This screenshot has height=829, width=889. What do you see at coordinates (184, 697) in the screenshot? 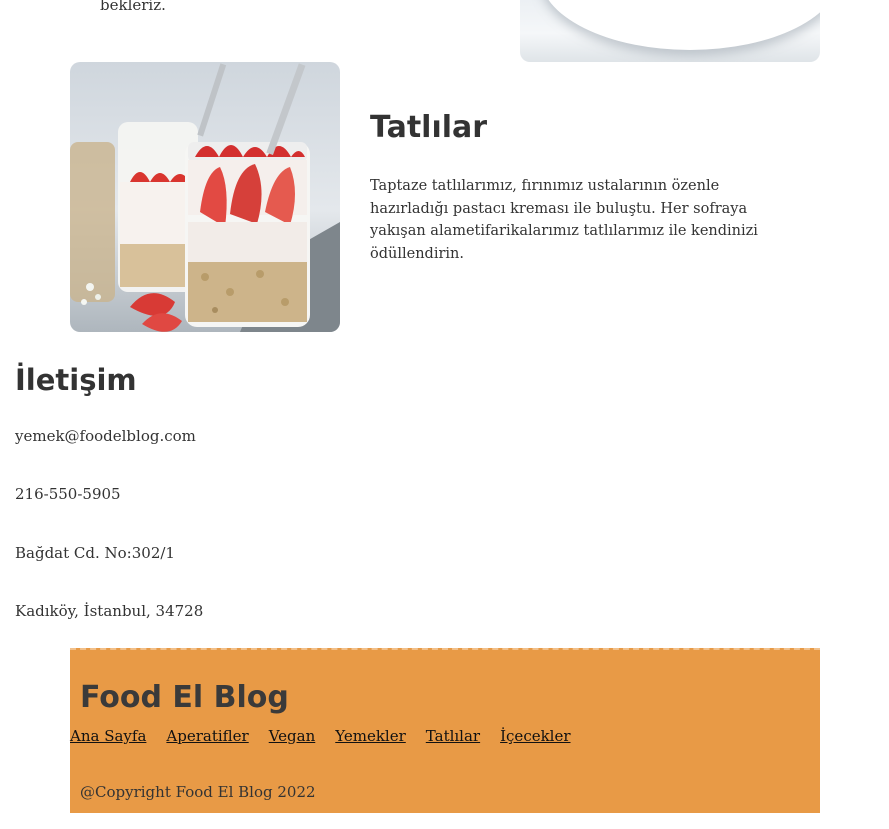
I see `footer-title: Food El Blog` at bounding box center [184, 697].